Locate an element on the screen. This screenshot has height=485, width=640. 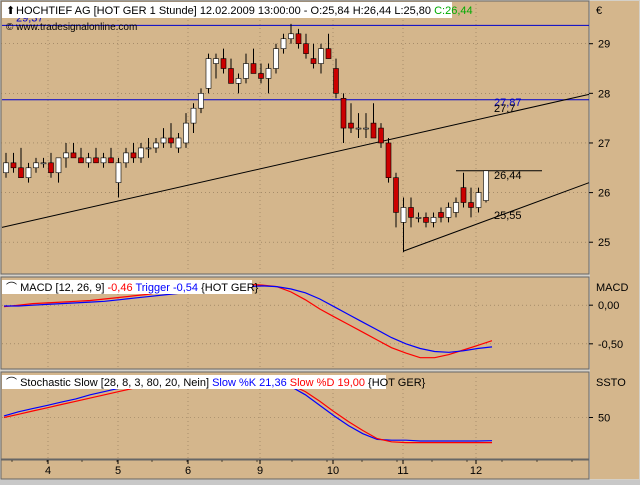
x-axis-label: 4 is located at coordinates (48, 471).